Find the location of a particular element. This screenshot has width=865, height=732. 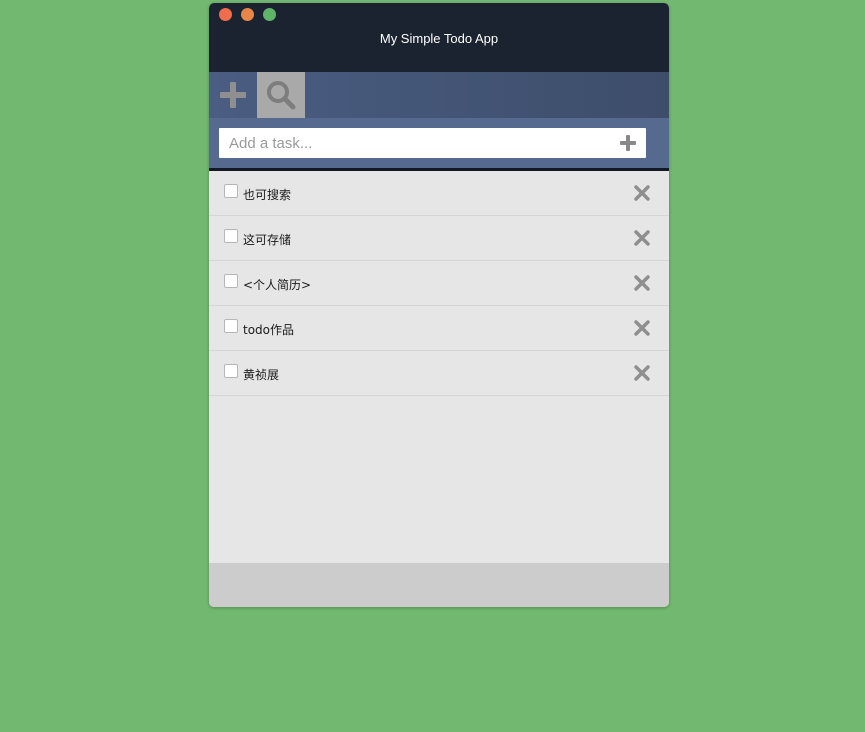

search-icon is located at coordinates (281, 95).